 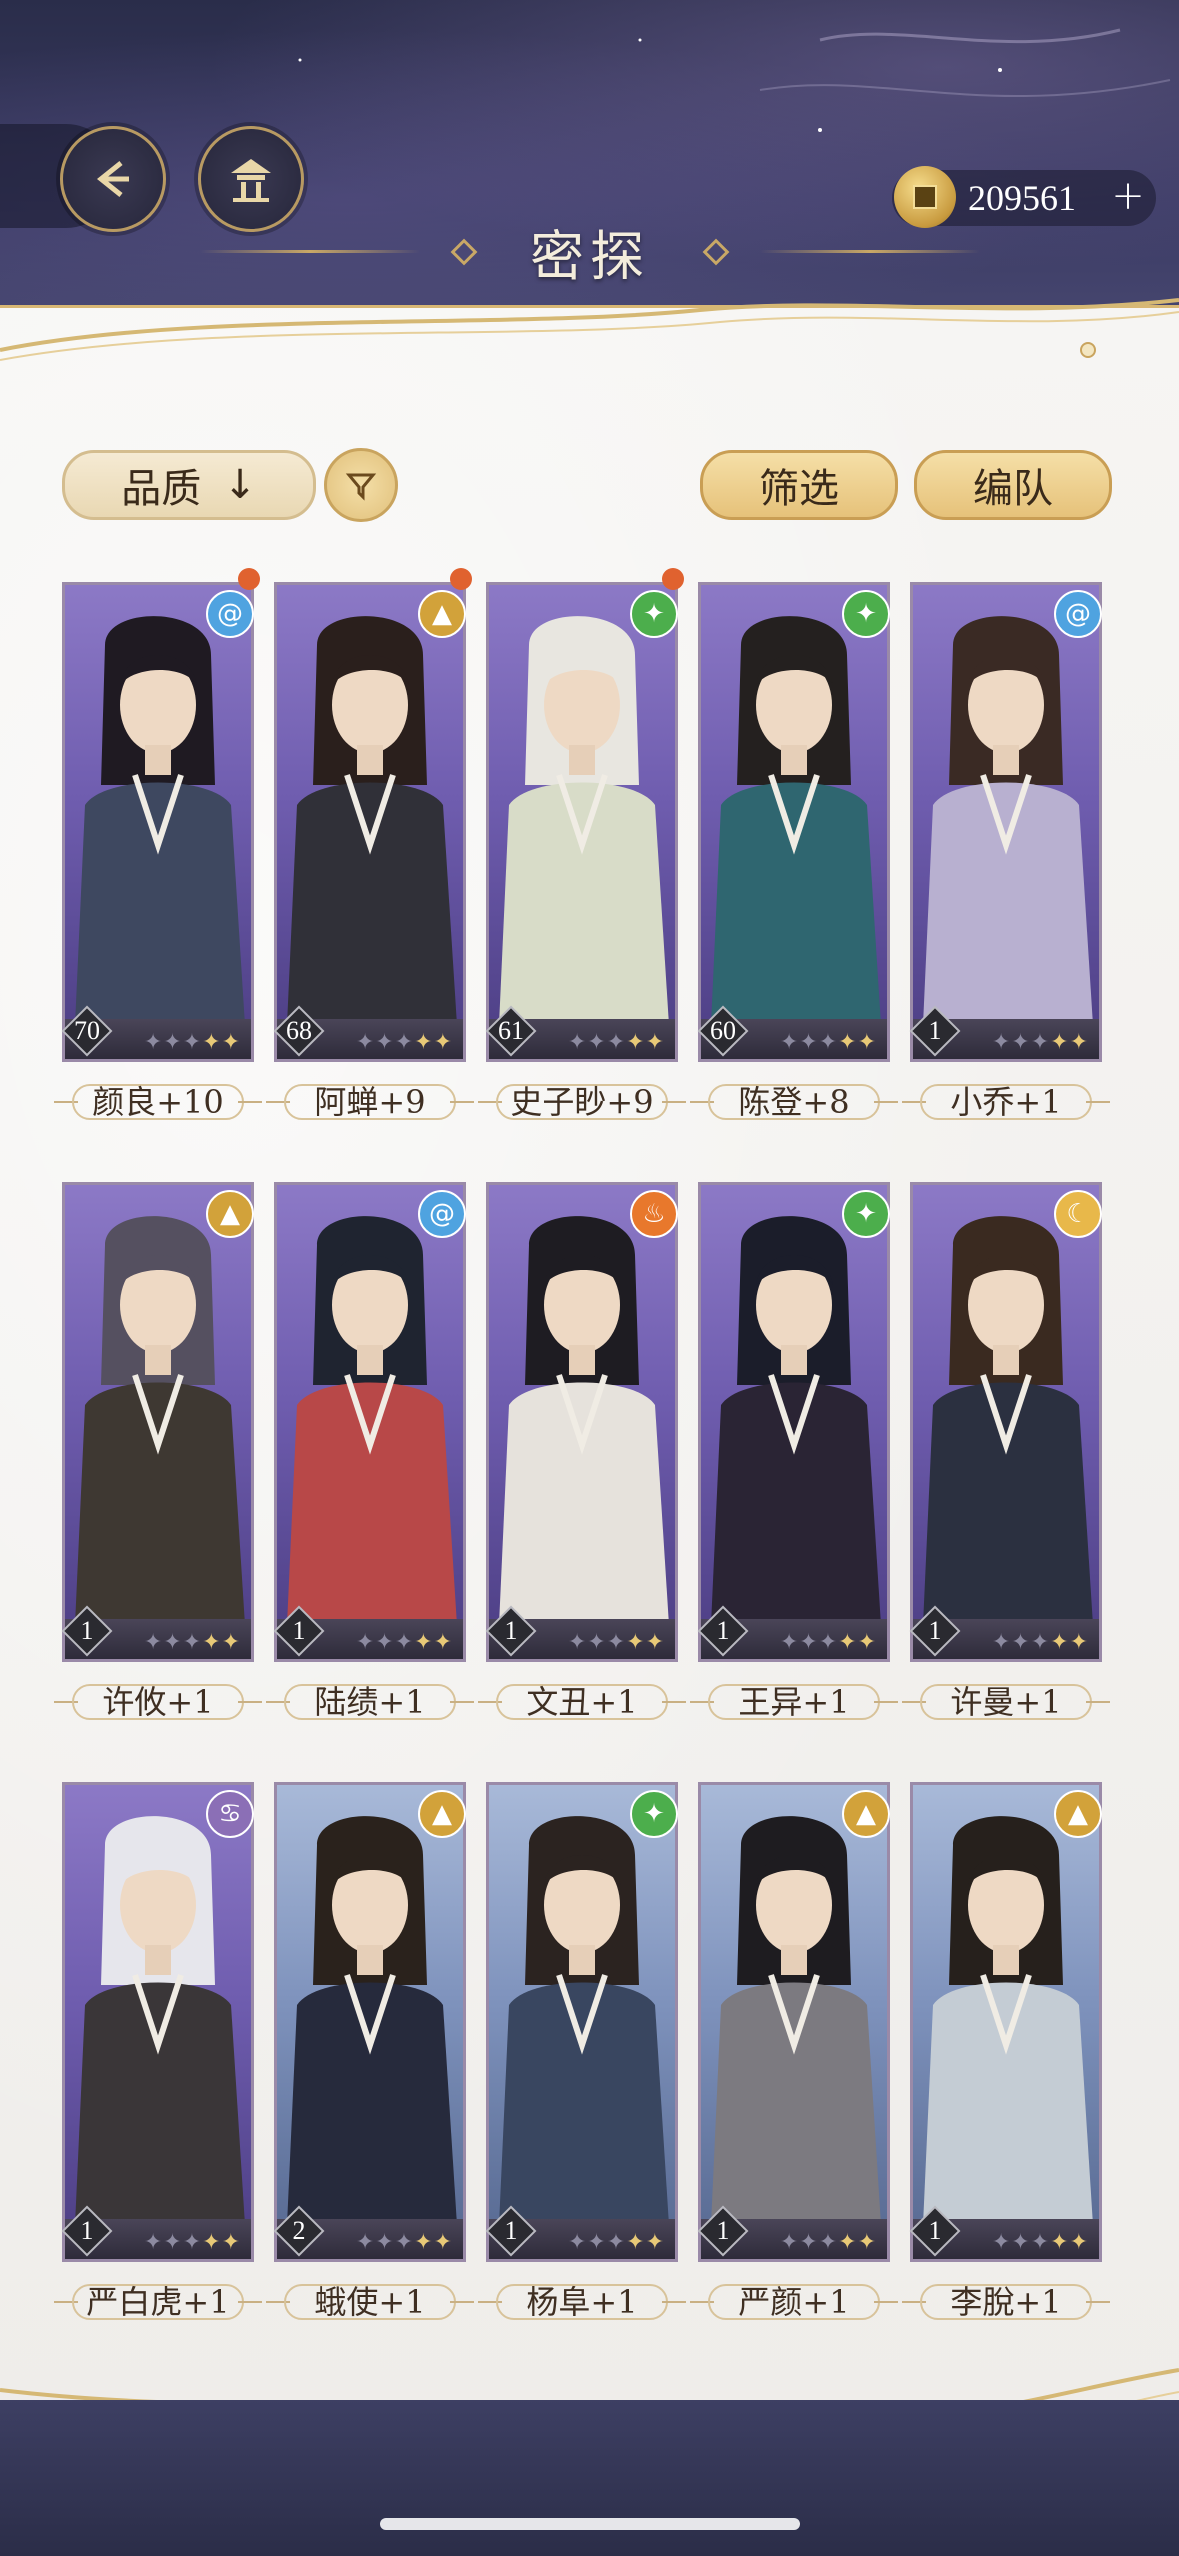 I want to click on currency-value: 209561, so click(x=1022, y=198).